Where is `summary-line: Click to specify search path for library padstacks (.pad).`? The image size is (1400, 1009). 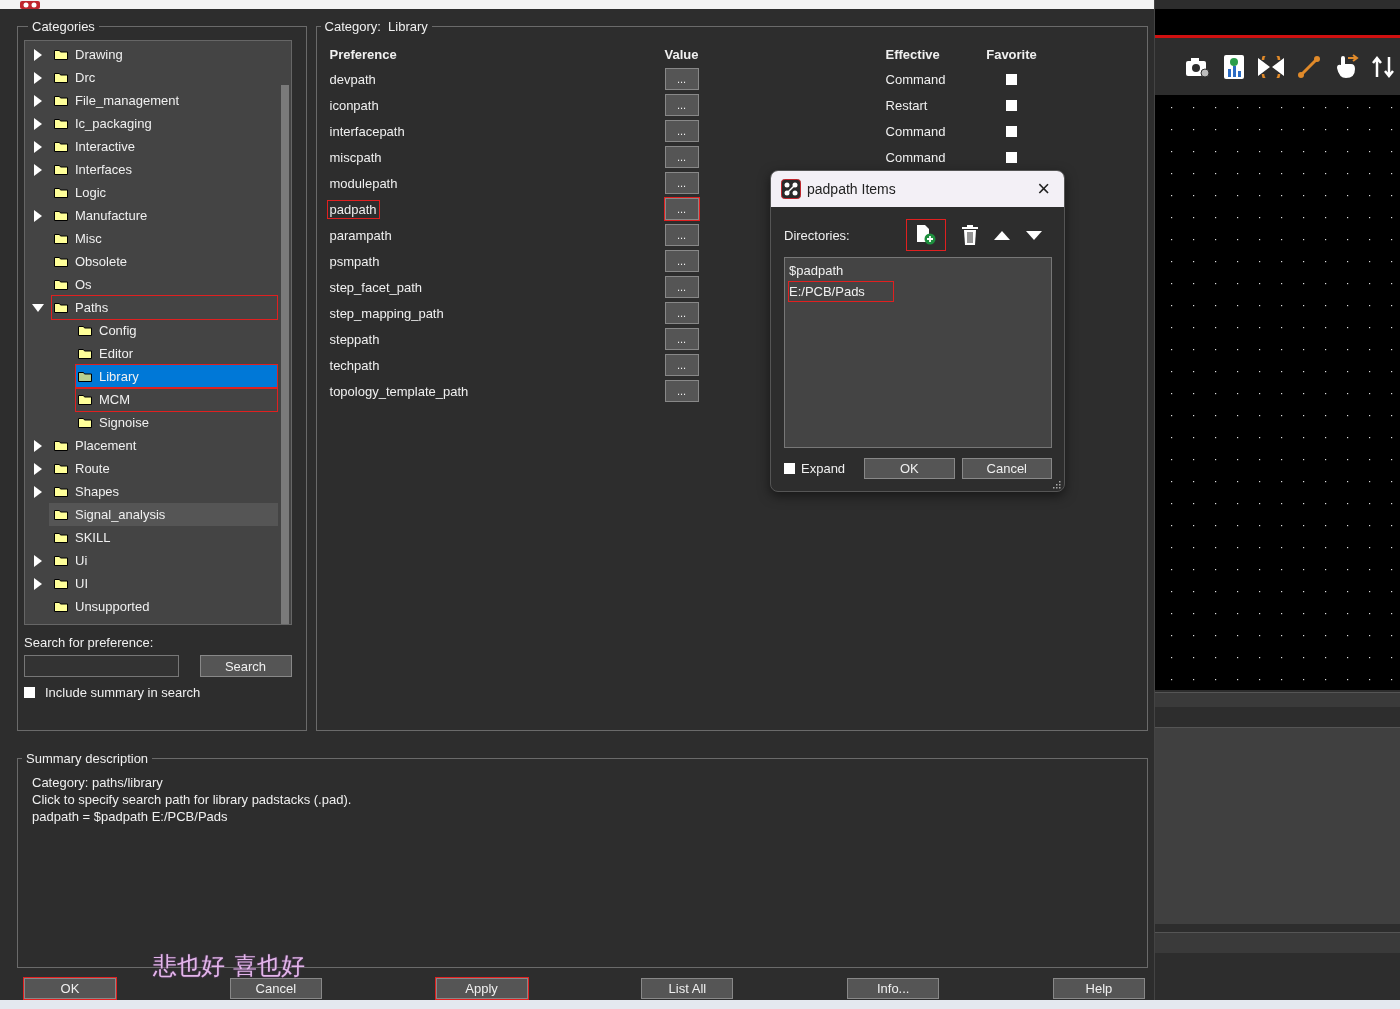 summary-line: Click to specify search path for library padstacks (.pad). is located at coordinates (192, 799).